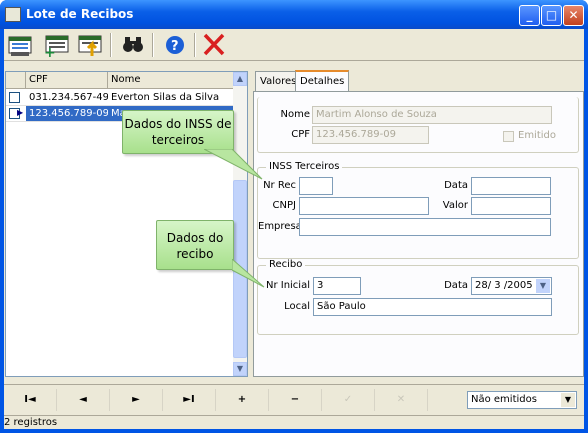  What do you see at coordinates (294, 14) in the screenshot?
I see `title-bar: Lote de Recibos _ □ ✕` at bounding box center [294, 14].